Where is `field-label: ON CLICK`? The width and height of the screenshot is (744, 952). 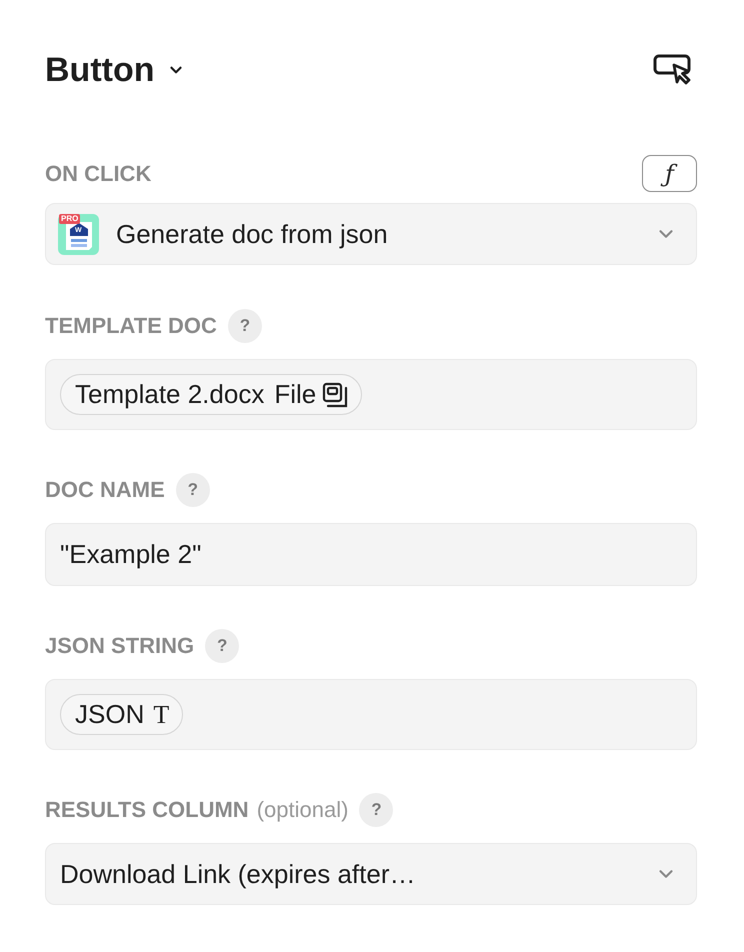 field-label: ON CLICK is located at coordinates (98, 173).